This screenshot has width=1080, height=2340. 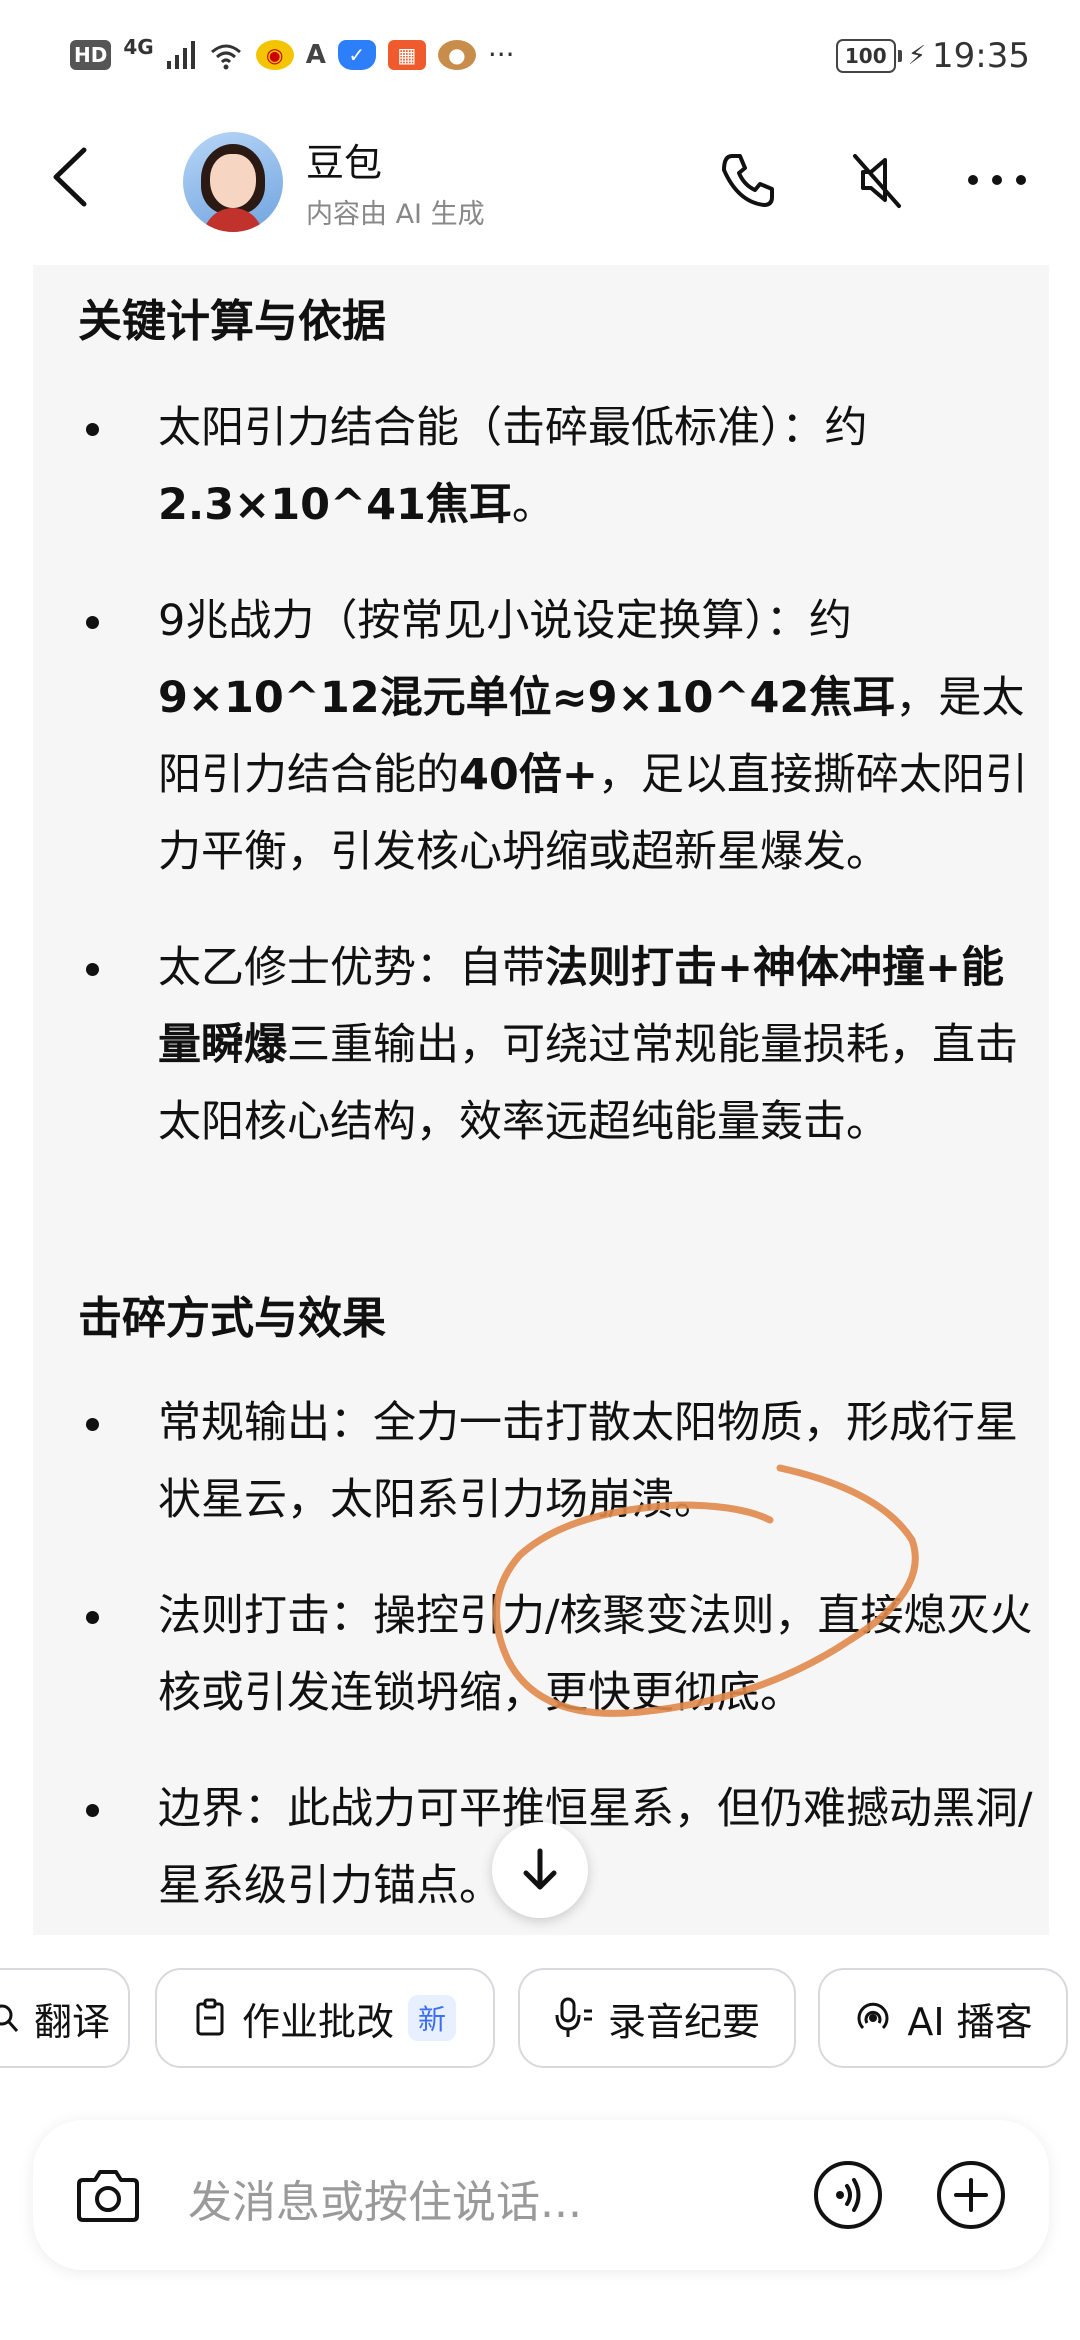 What do you see at coordinates (943, 2018) in the screenshot?
I see `podcast-chip: AI 播客` at bounding box center [943, 2018].